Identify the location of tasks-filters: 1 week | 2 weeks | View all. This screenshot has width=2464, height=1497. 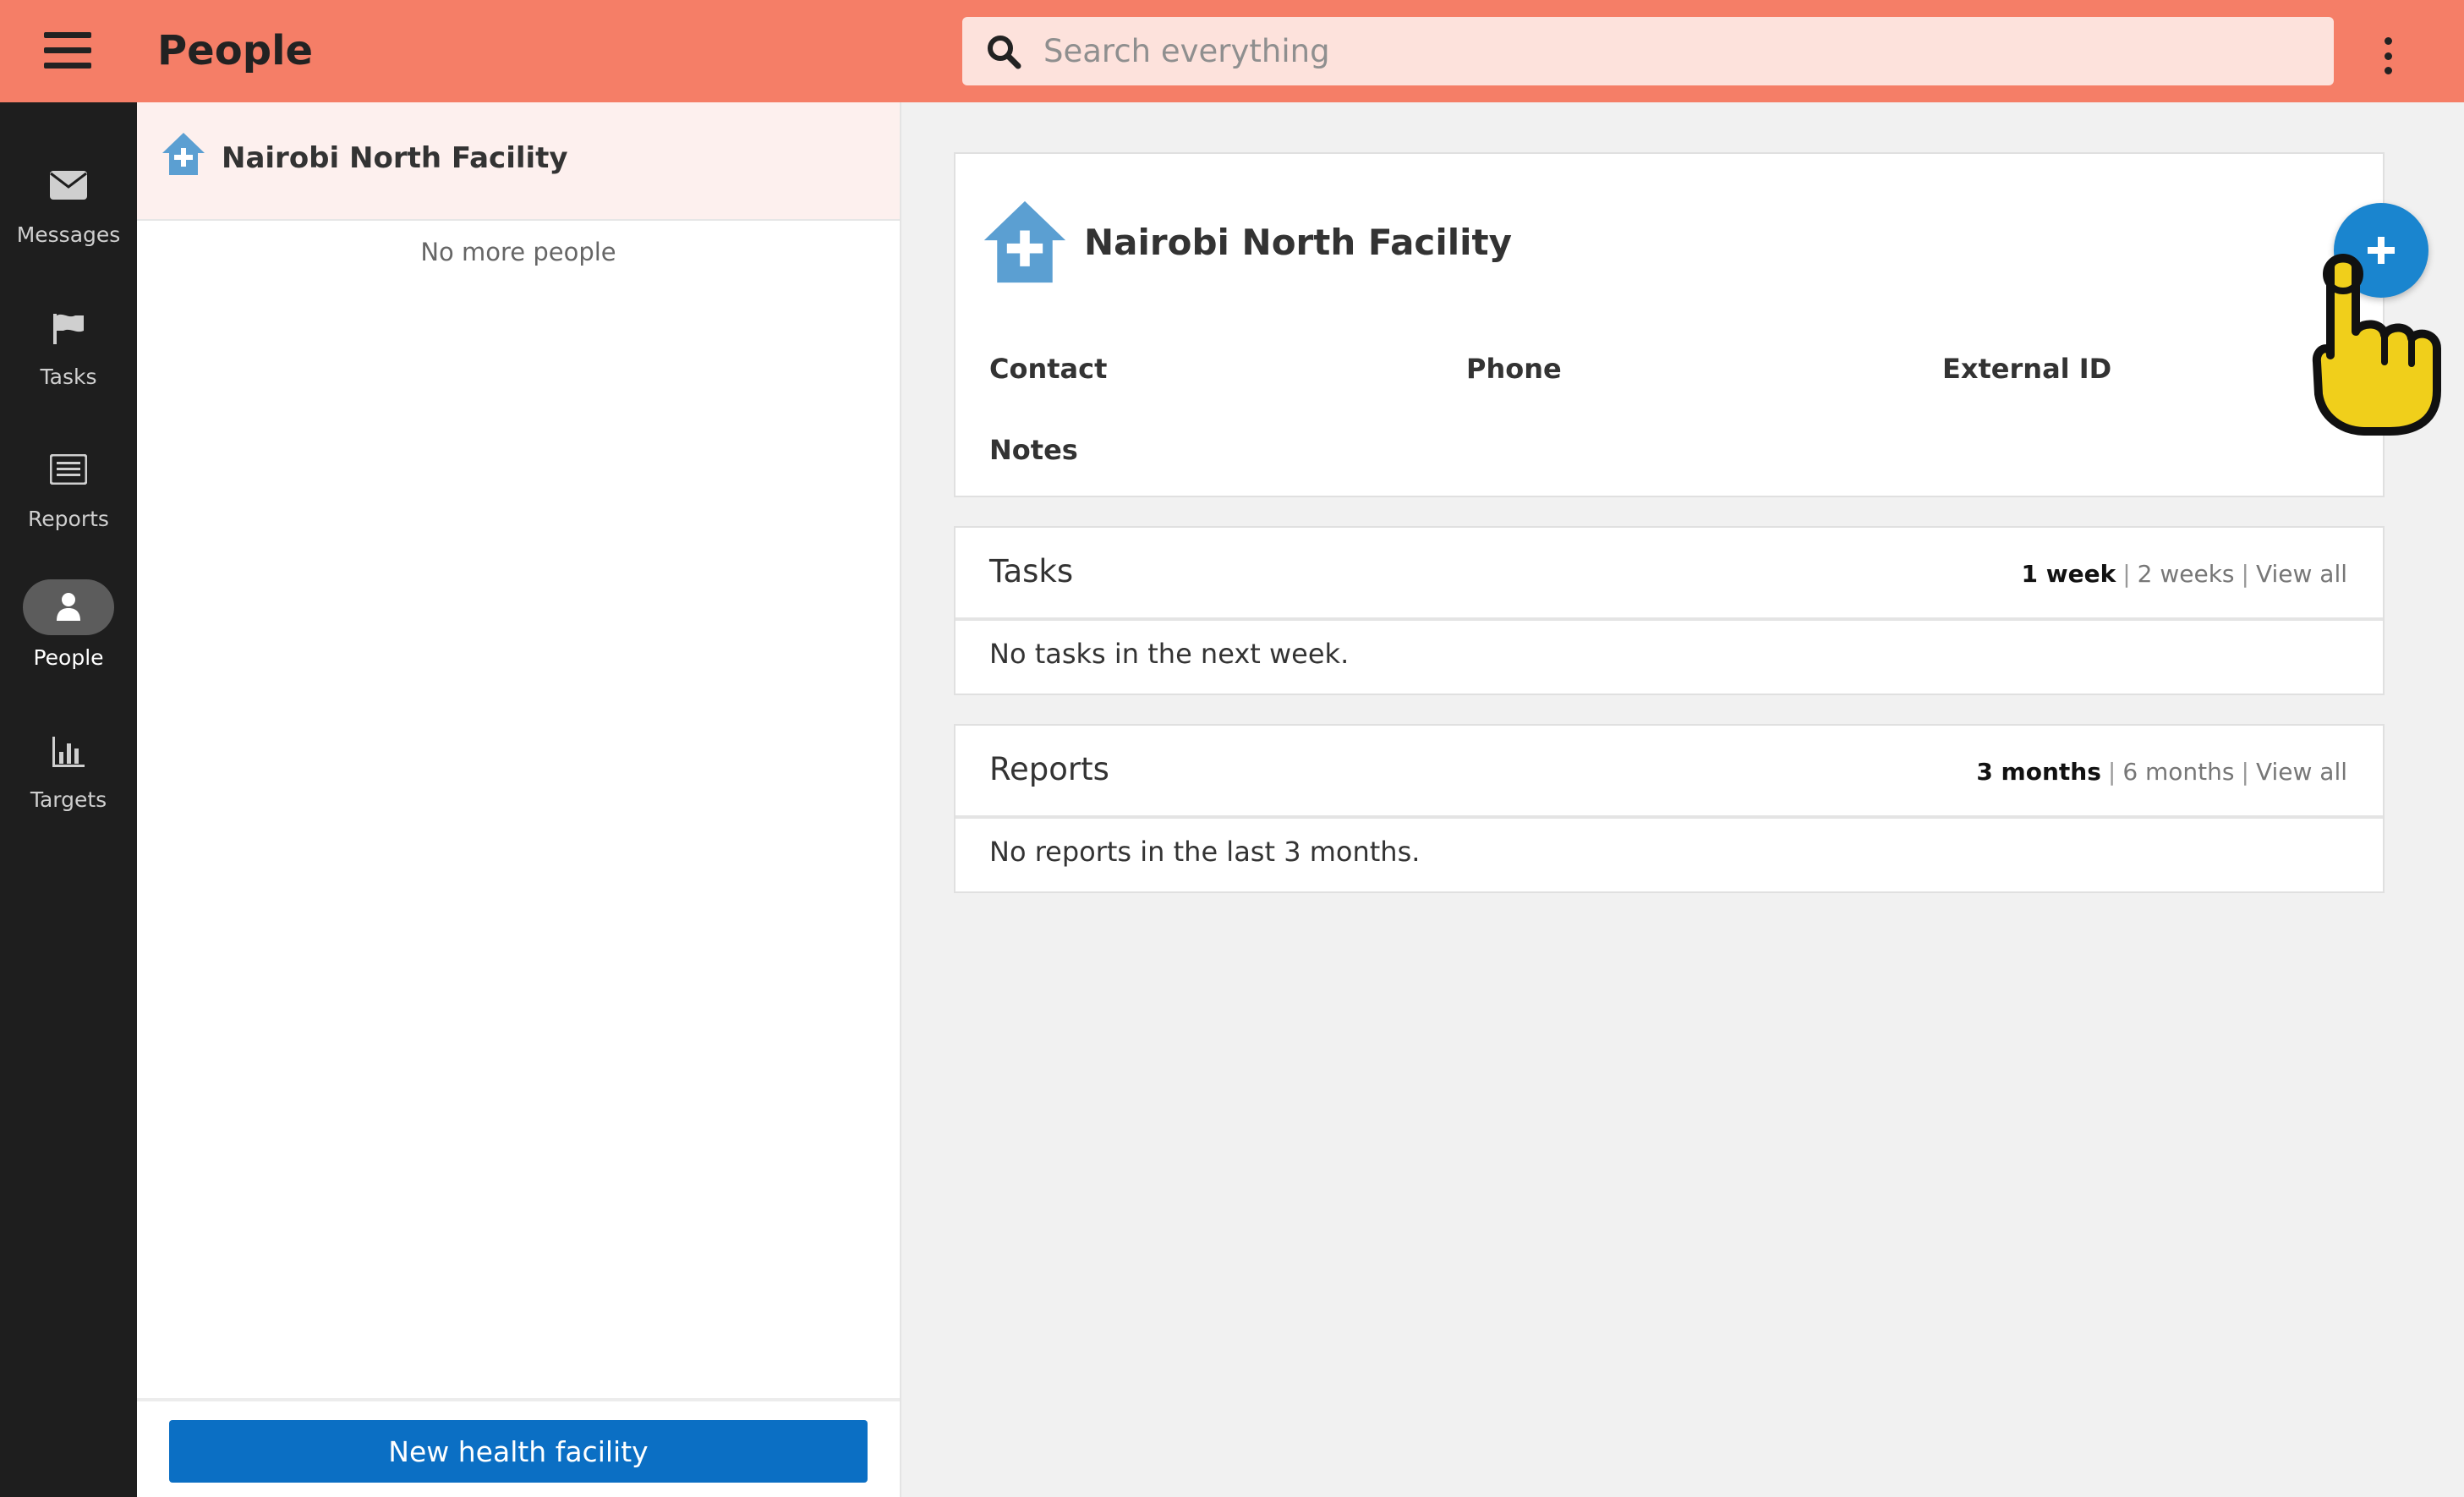
(2184, 574).